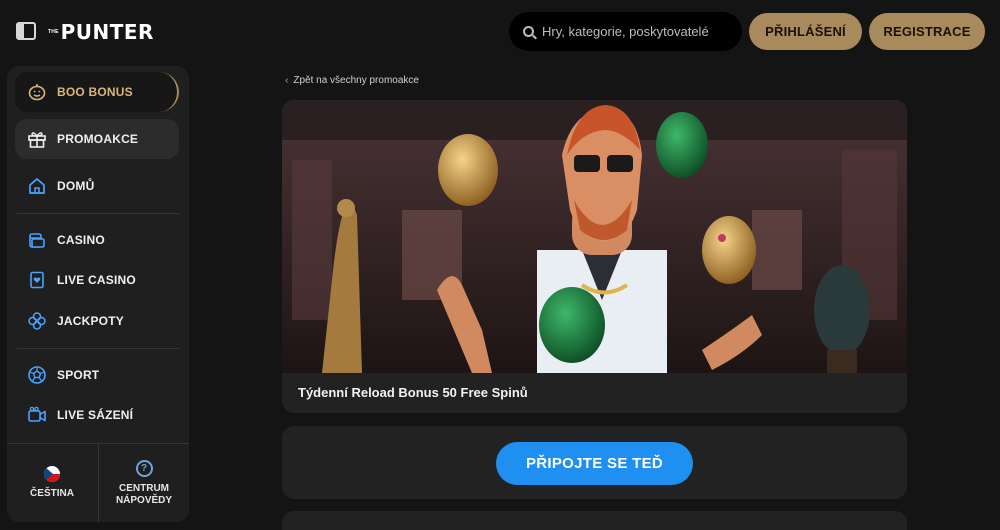 The image size is (1000, 530). Describe the element at coordinates (90, 321) in the screenshot. I see `sidebar-item-label: JACKPOTY` at that location.